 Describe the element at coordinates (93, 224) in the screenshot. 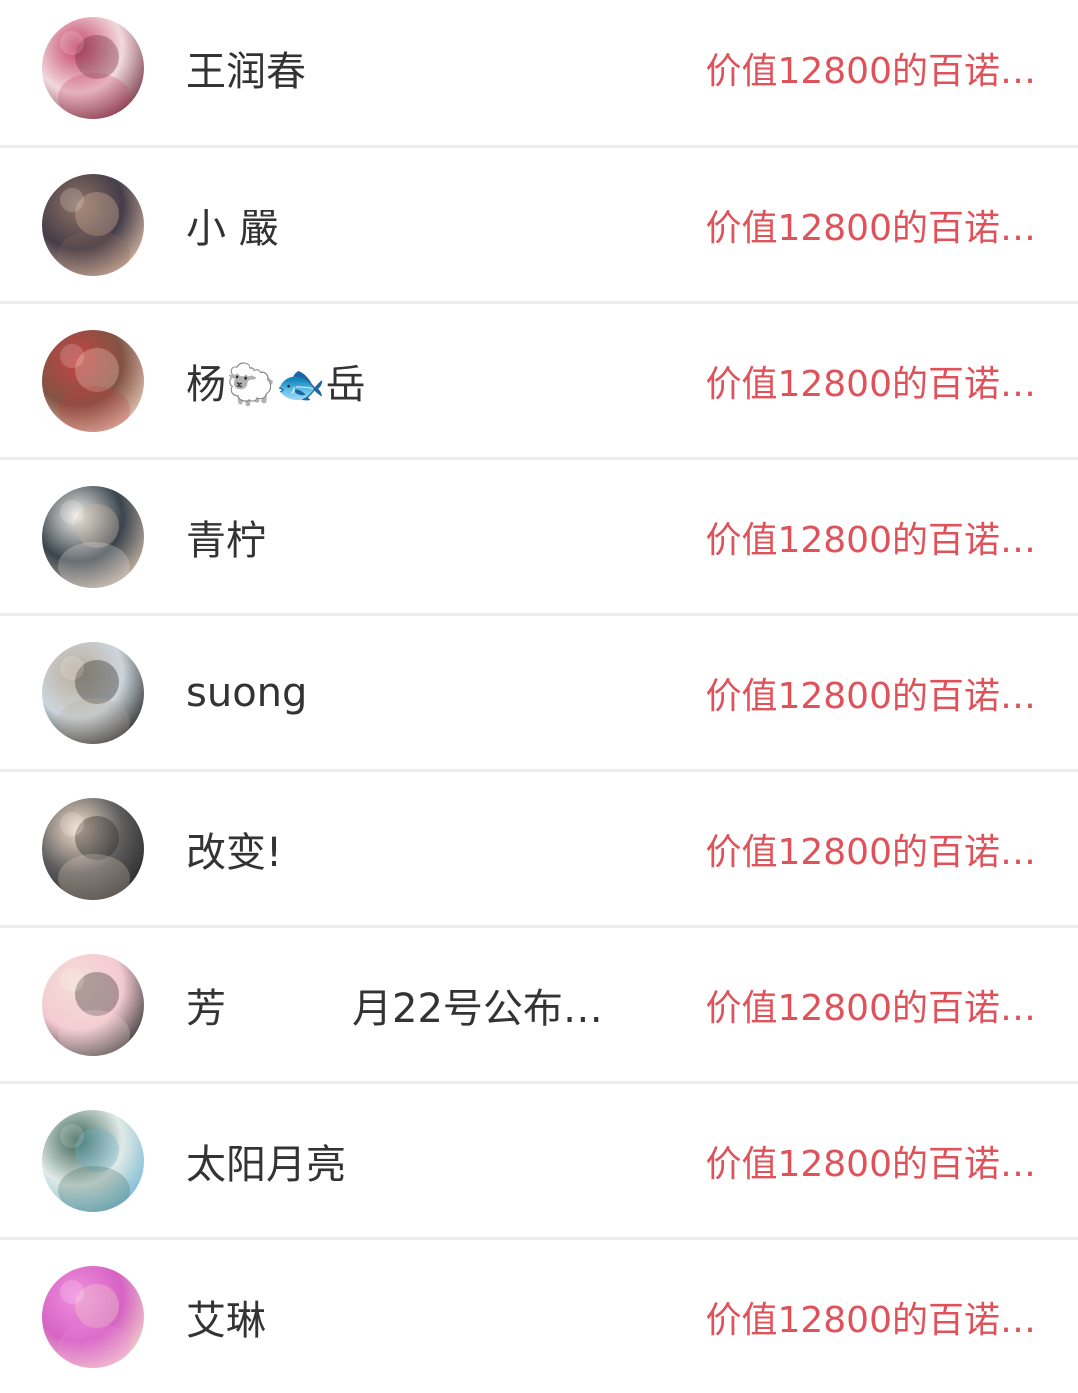

I see `avatar-baby` at that location.